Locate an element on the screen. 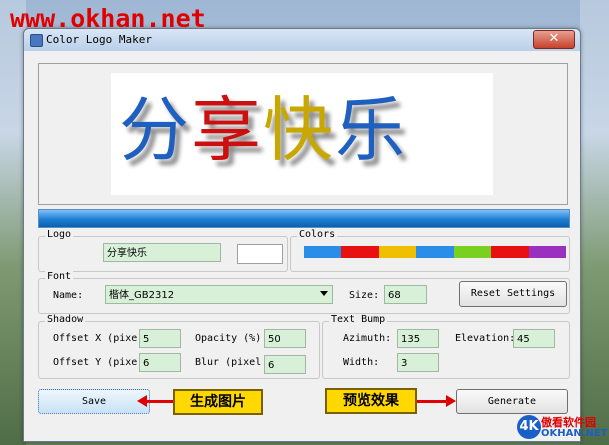  logo-char-2: 享 is located at coordinates (227, 130).